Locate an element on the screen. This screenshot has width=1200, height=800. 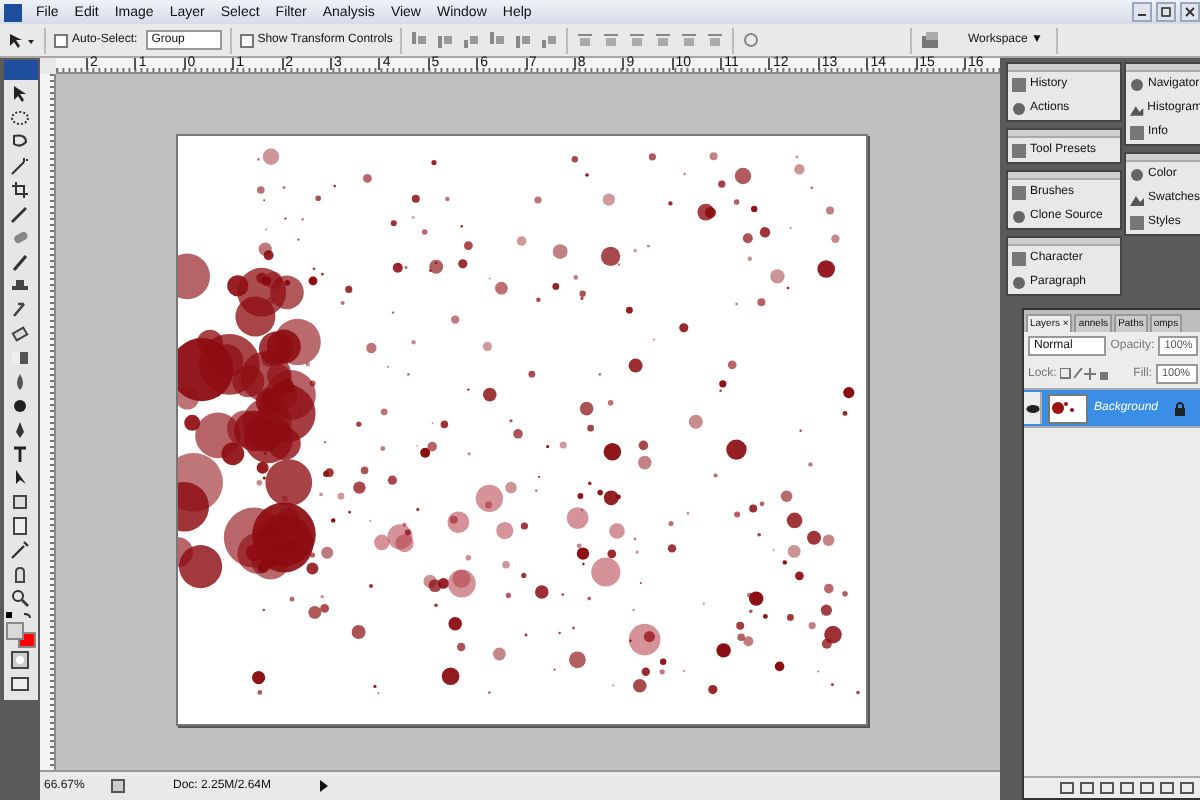
close-icon is located at coordinates (1190, 12).